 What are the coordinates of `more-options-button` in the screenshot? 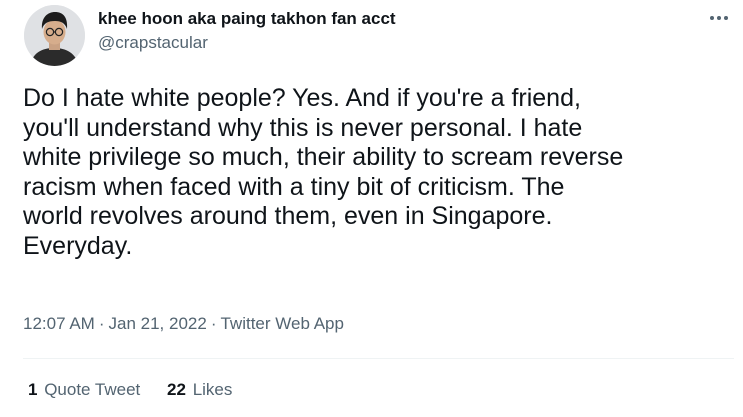 It's located at (719, 18).